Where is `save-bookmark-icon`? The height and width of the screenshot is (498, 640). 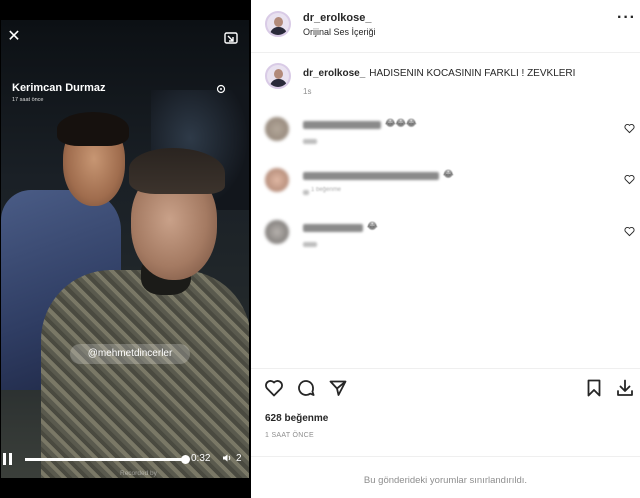 save-bookmark-icon is located at coordinates (594, 388).